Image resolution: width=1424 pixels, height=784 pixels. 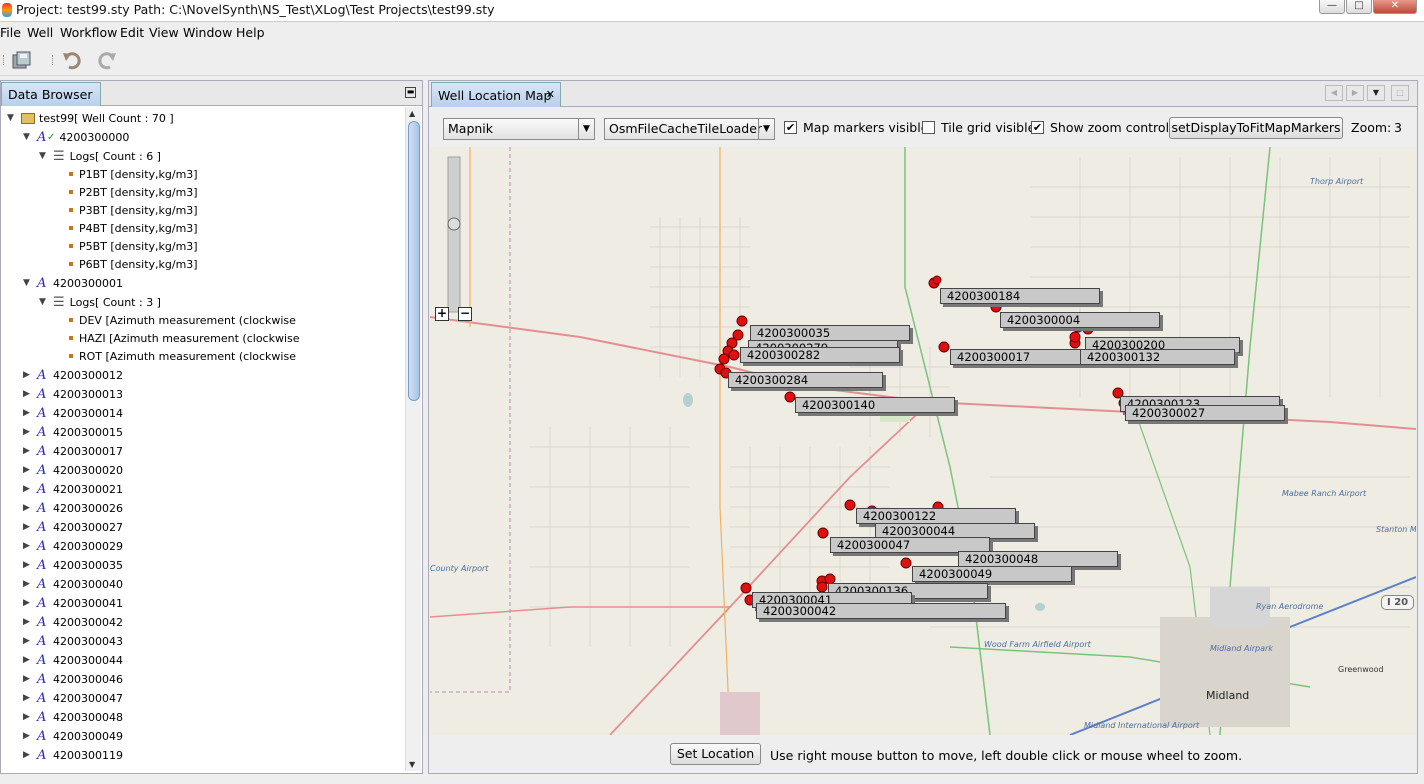 What do you see at coordinates (88, 32) in the screenshot?
I see `menu-workflow: Workflow` at bounding box center [88, 32].